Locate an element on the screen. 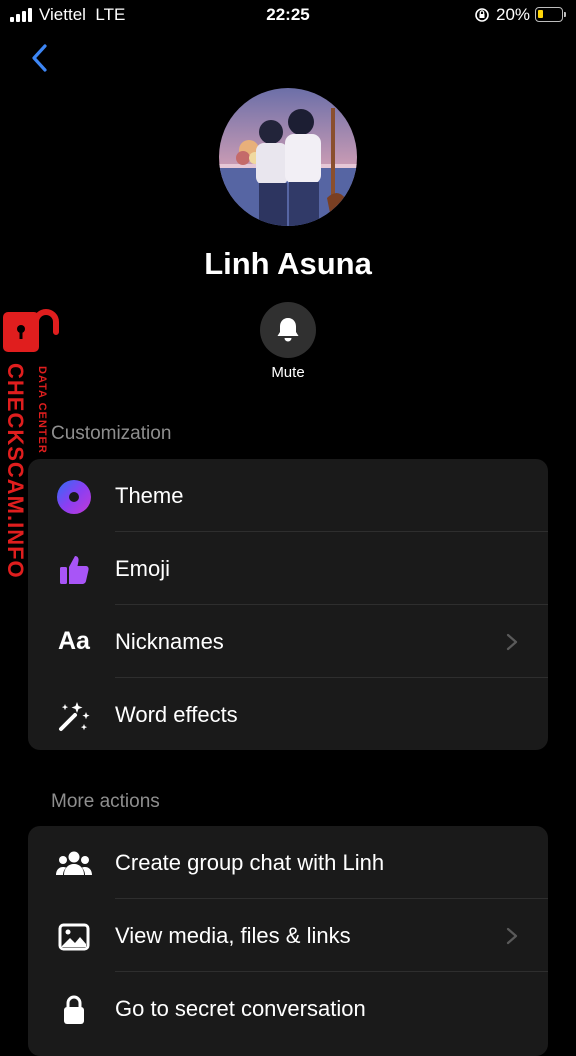  create-group-row: Create group chat with Linh is located at coordinates (288, 862).